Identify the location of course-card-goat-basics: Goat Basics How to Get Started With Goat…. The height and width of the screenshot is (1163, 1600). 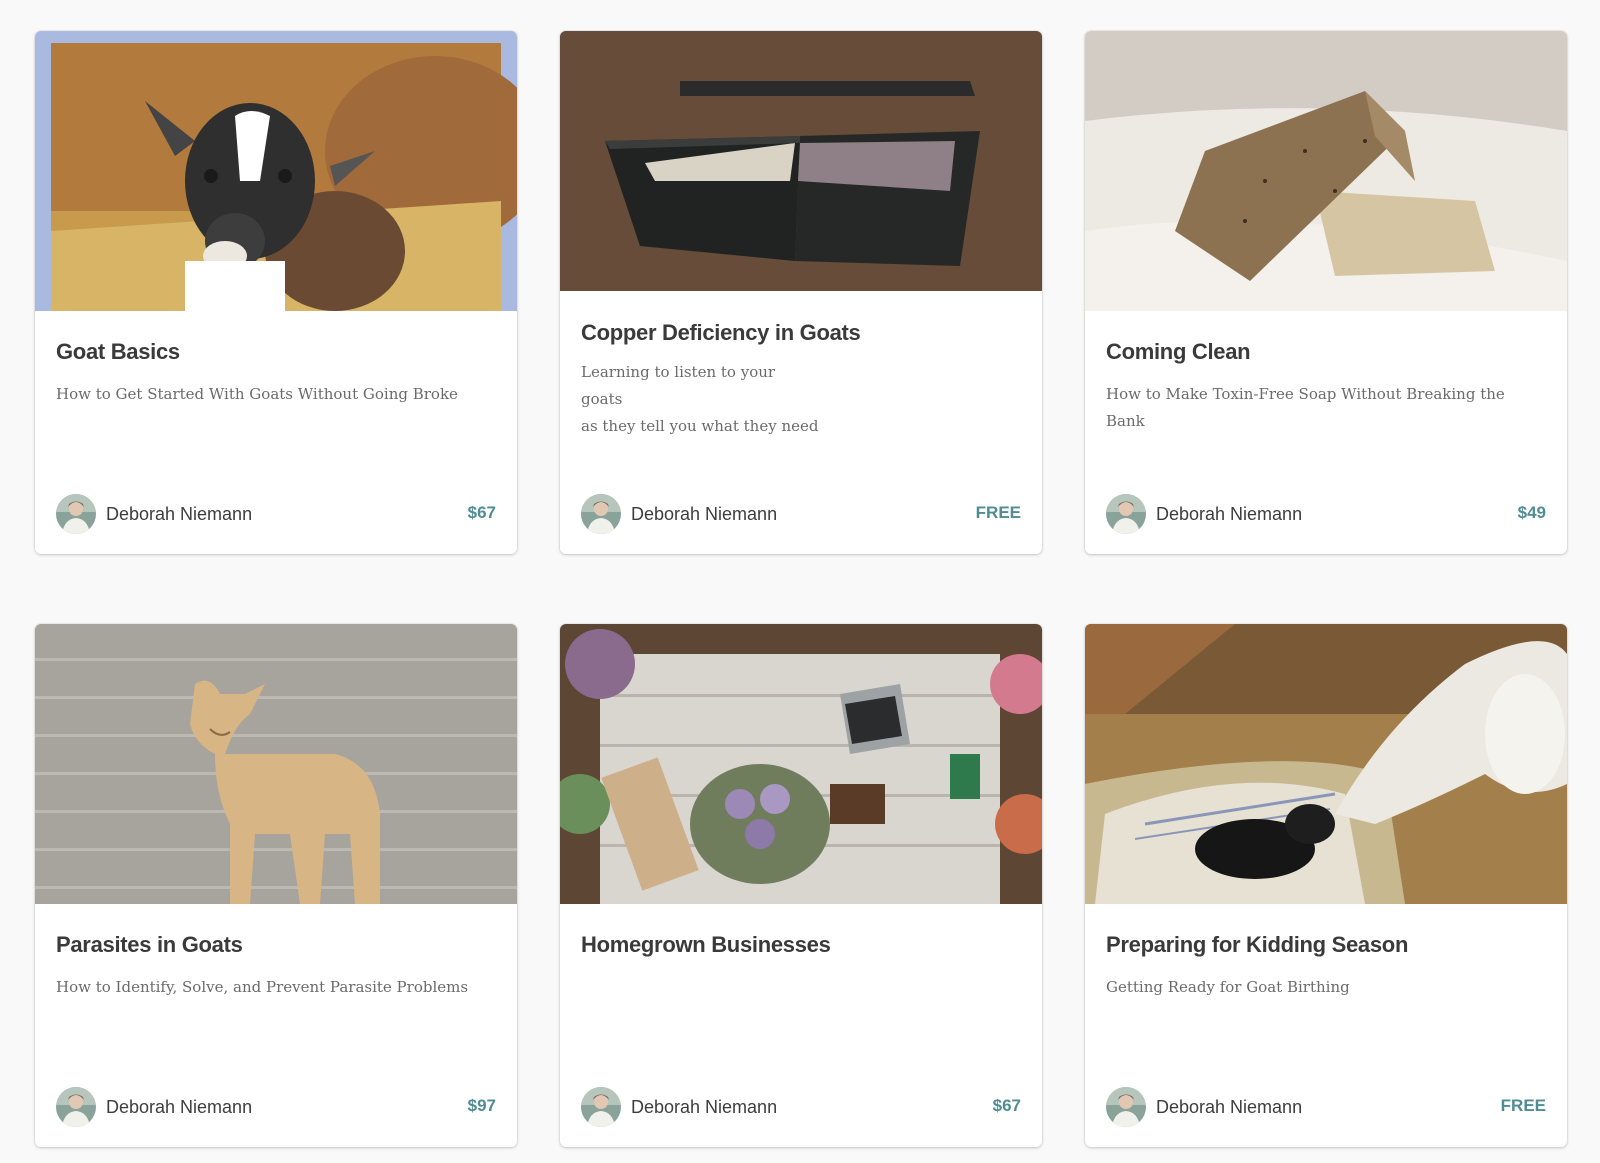
(276, 292).